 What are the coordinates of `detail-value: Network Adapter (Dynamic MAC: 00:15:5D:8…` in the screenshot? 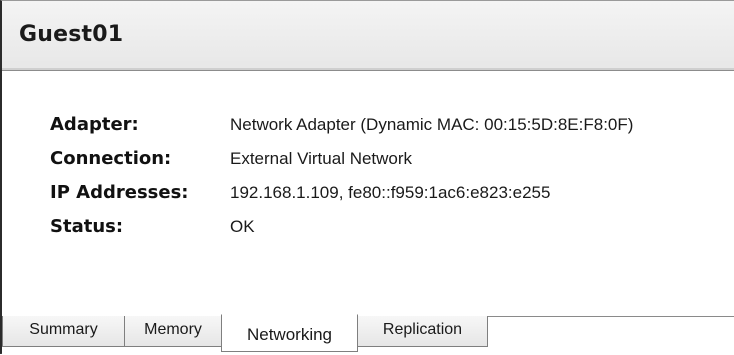 It's located at (432, 124).